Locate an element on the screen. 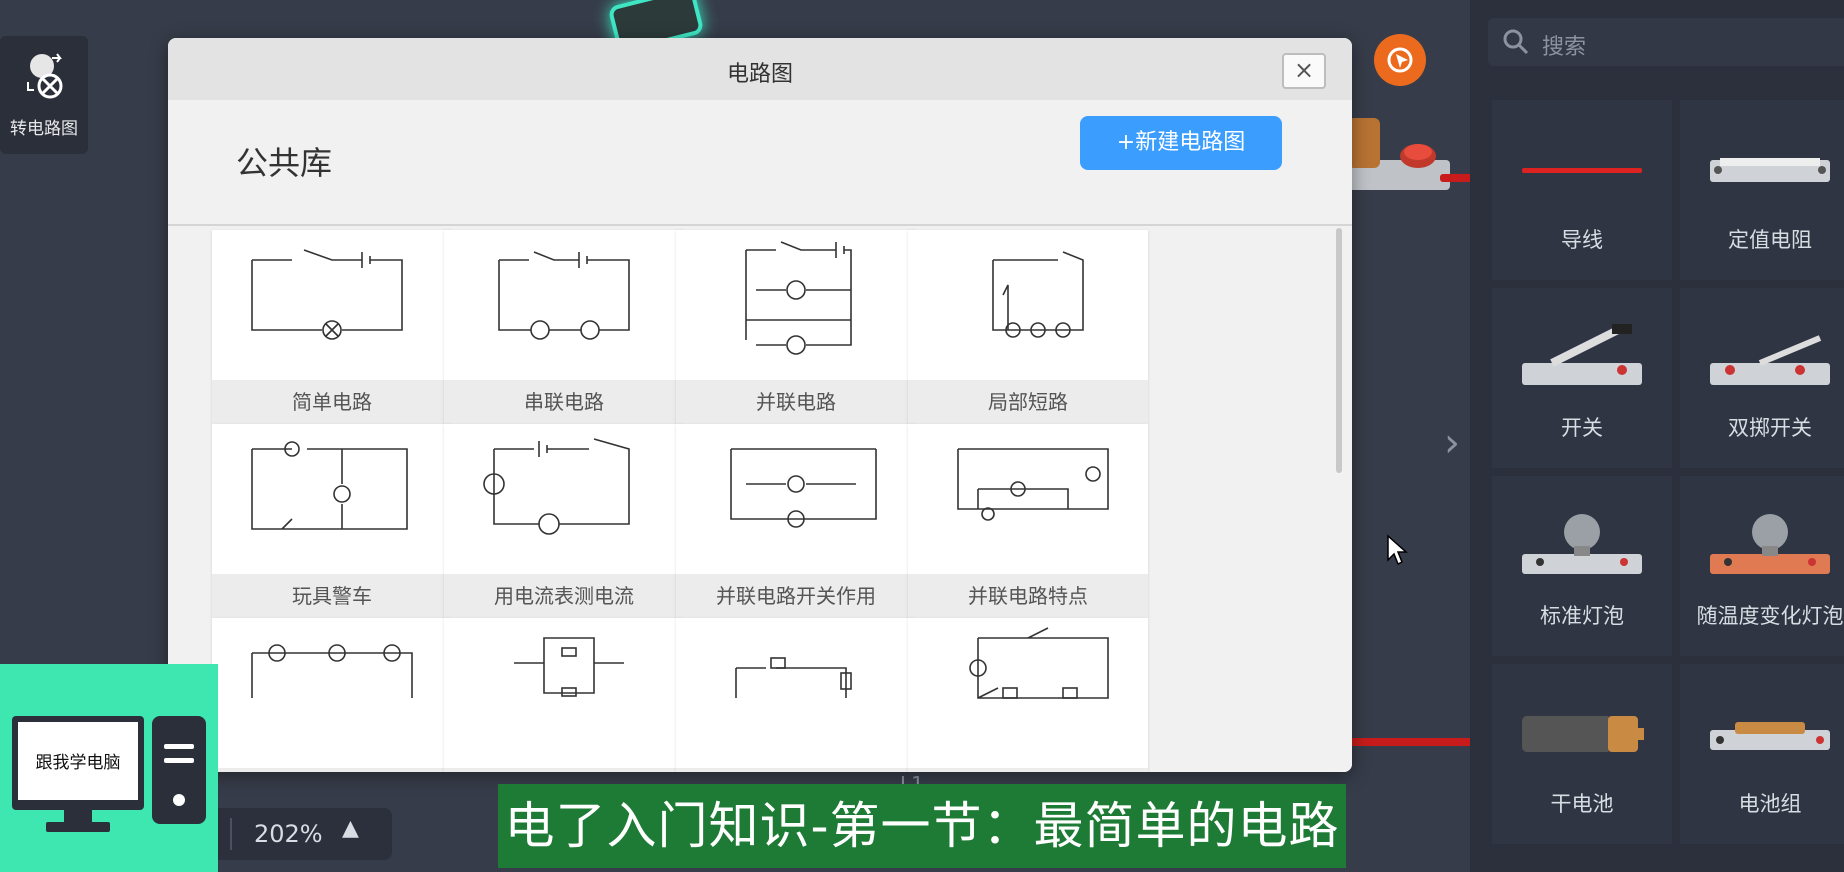 This screenshot has width=1844, height=872. component-bulb-temp: 随温度变化灯泡 is located at coordinates (1762, 566).